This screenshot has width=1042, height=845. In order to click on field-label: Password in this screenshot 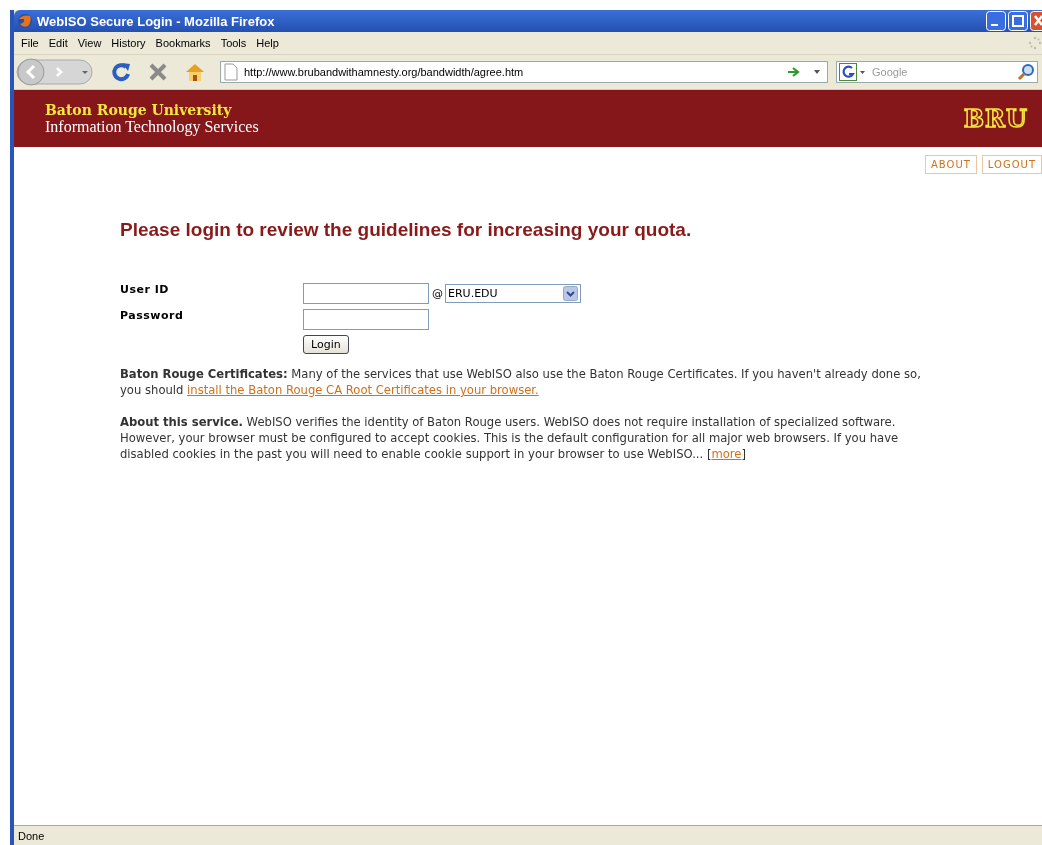, I will do `click(152, 315)`.